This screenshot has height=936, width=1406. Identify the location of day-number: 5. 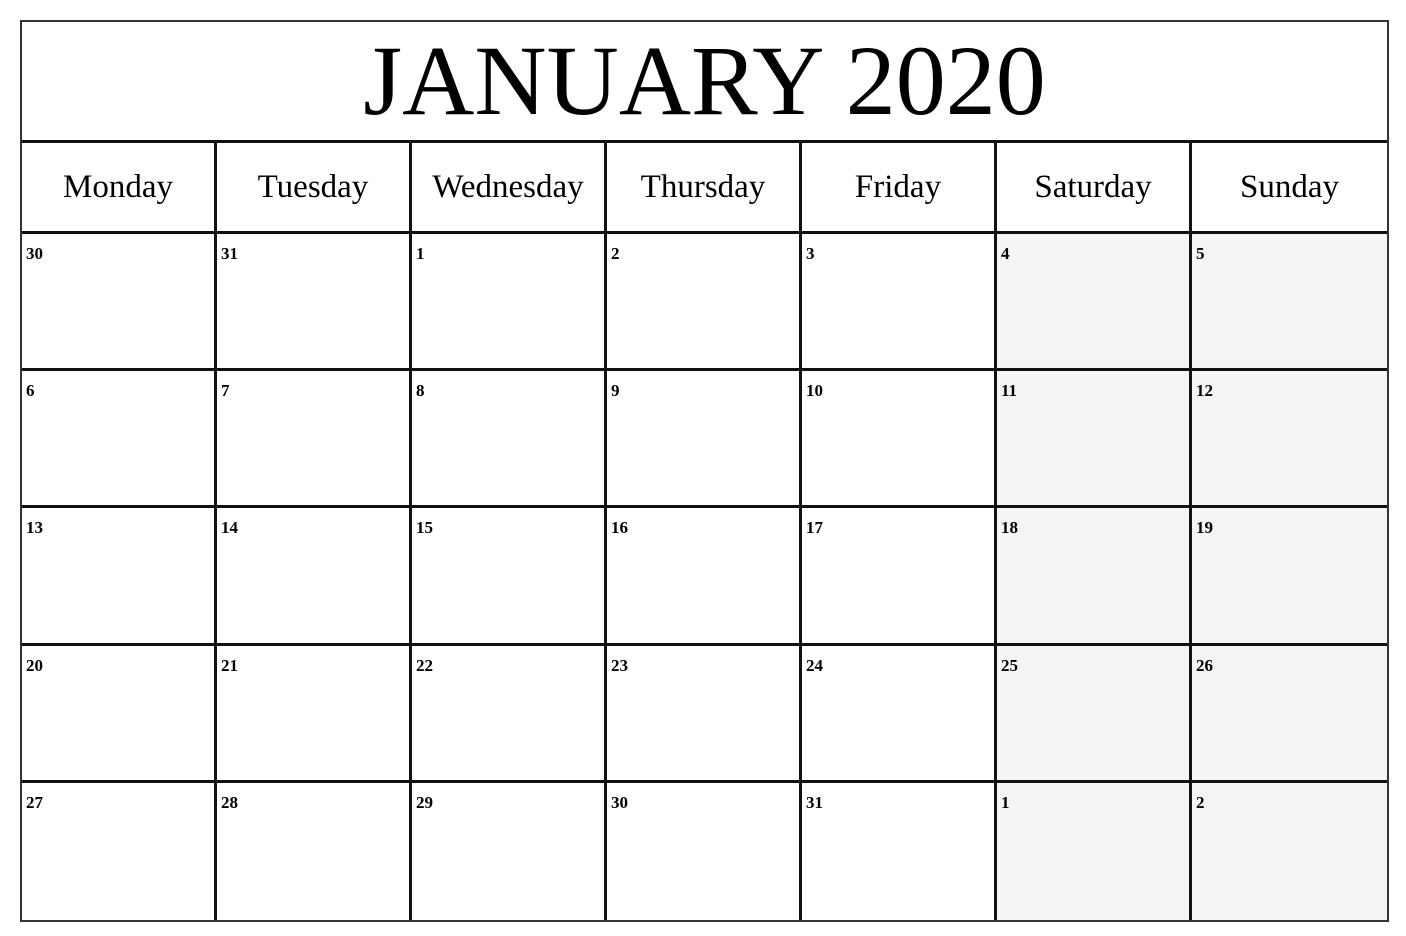
(1200, 253).